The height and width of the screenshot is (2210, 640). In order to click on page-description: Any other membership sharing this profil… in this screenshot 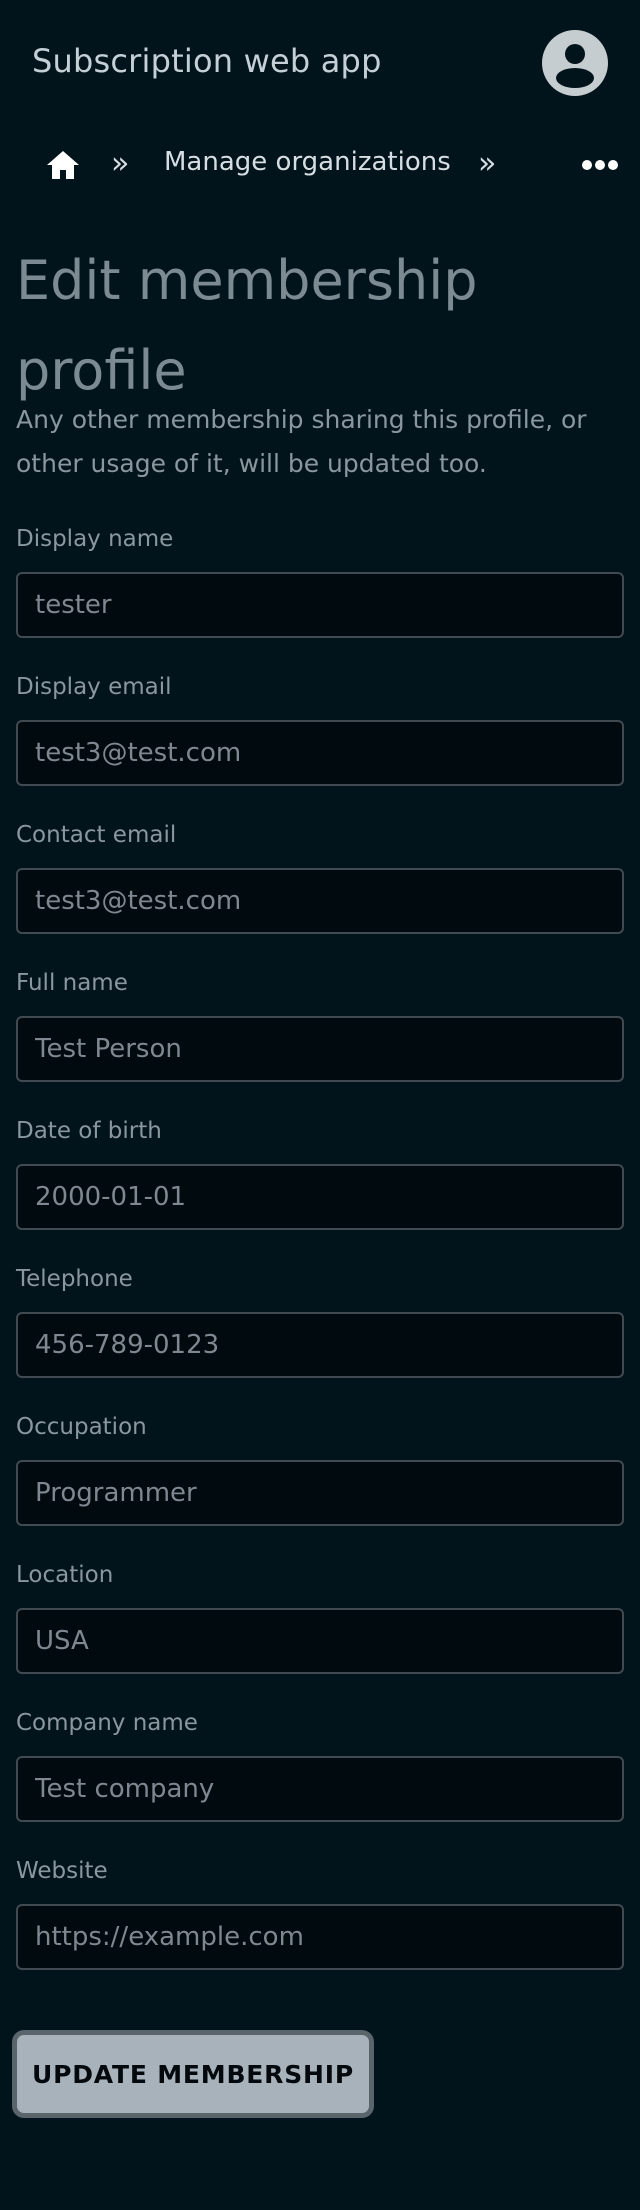, I will do `click(301, 441)`.